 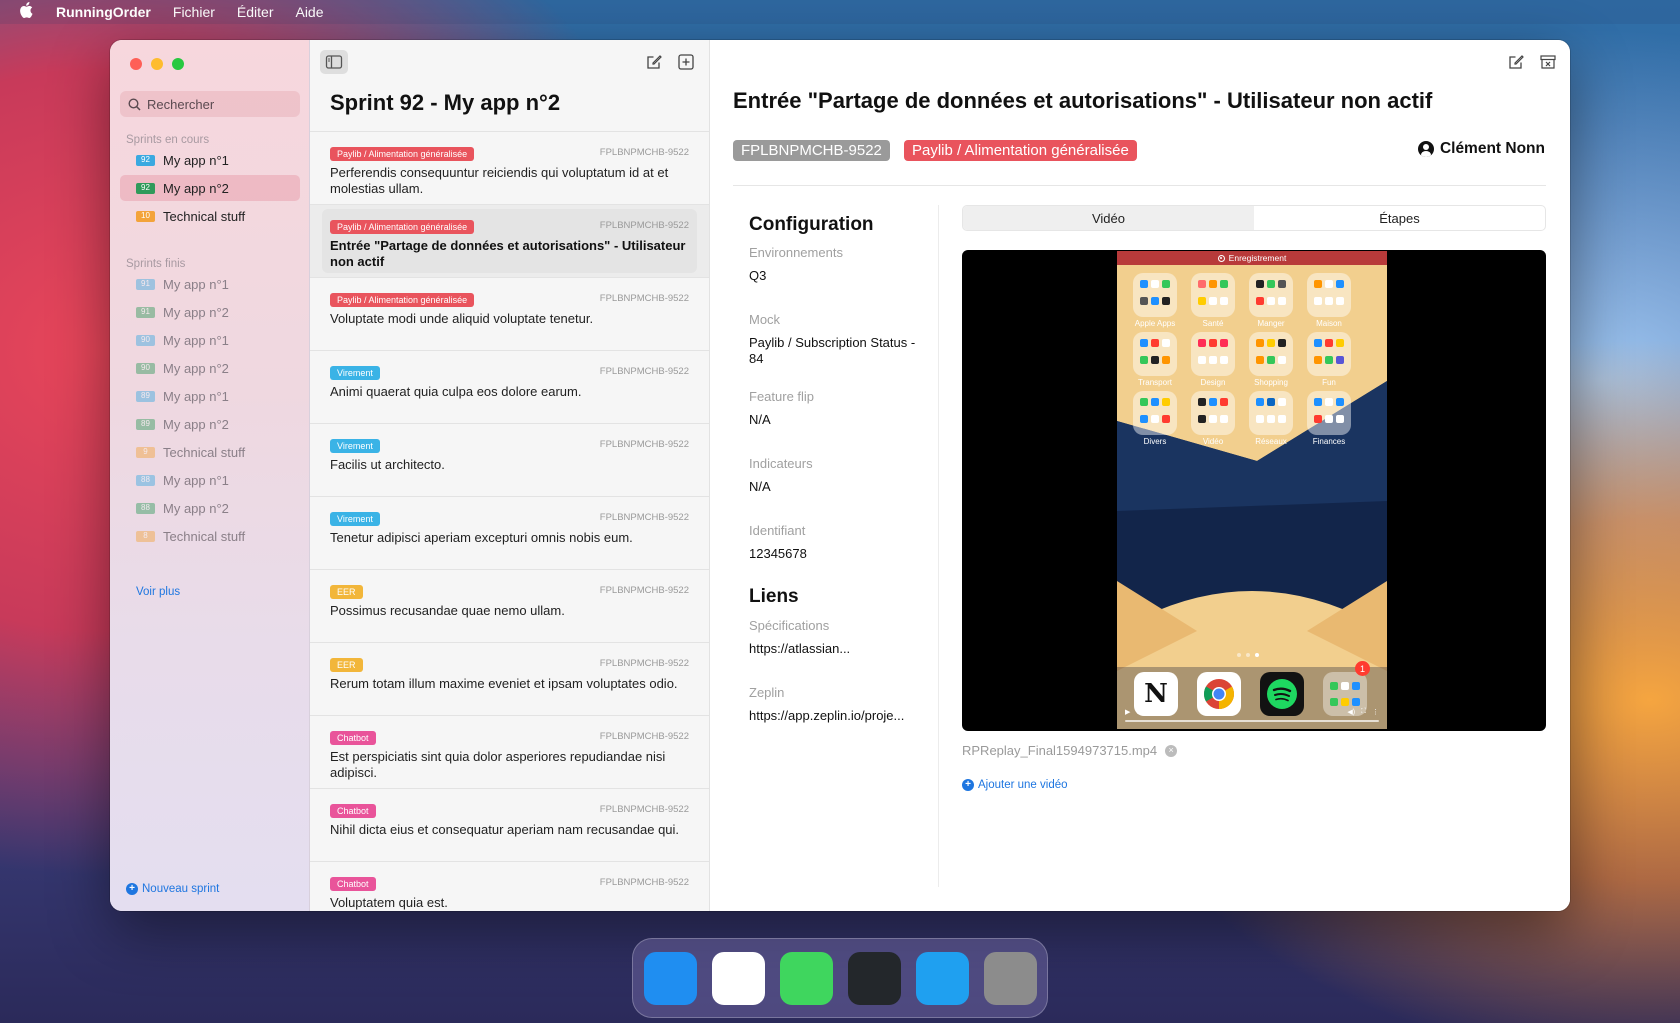 What do you see at coordinates (210, 312) in the screenshot?
I see `sidebar-item-sprint: 91 My app n°2` at bounding box center [210, 312].